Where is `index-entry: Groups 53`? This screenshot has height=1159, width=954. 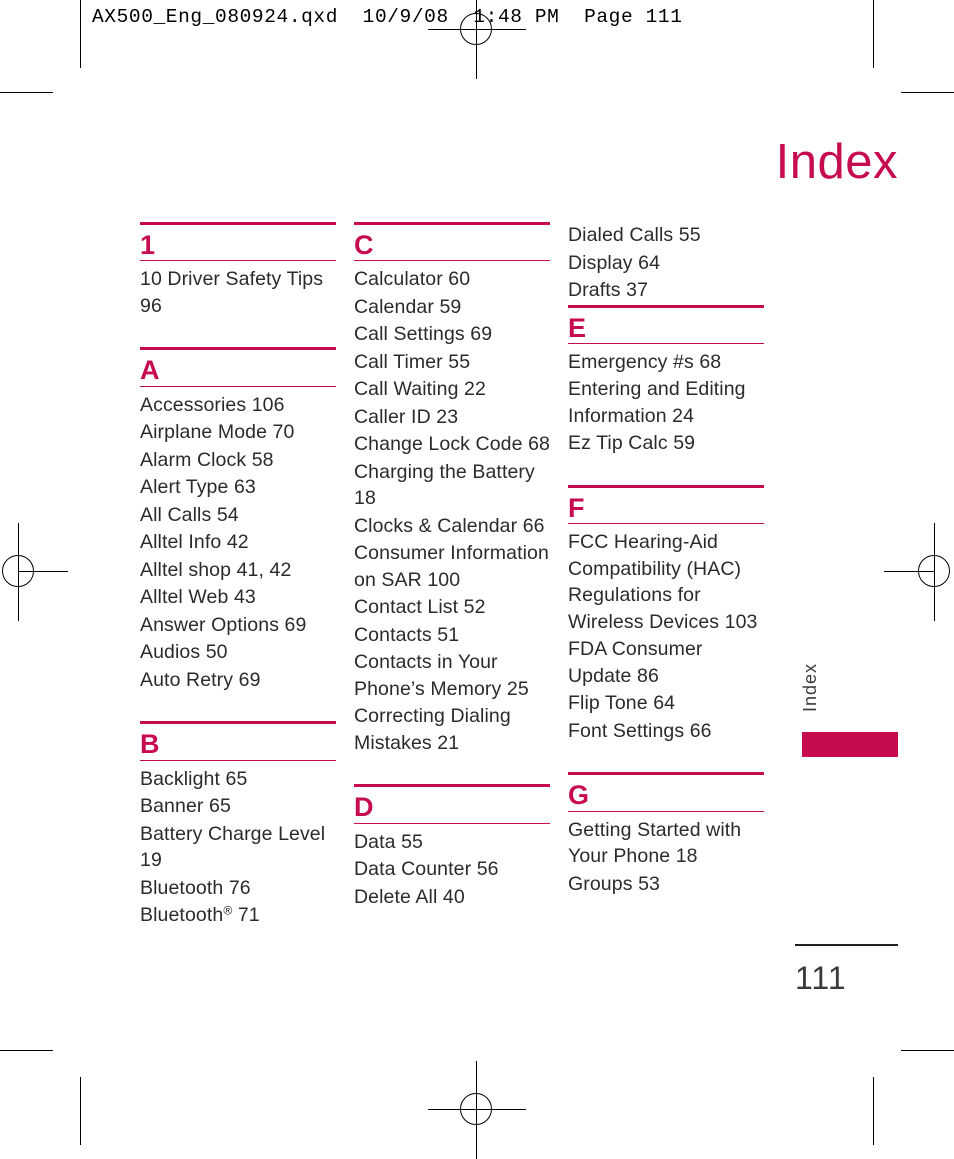 index-entry: Groups 53 is located at coordinates (614, 883).